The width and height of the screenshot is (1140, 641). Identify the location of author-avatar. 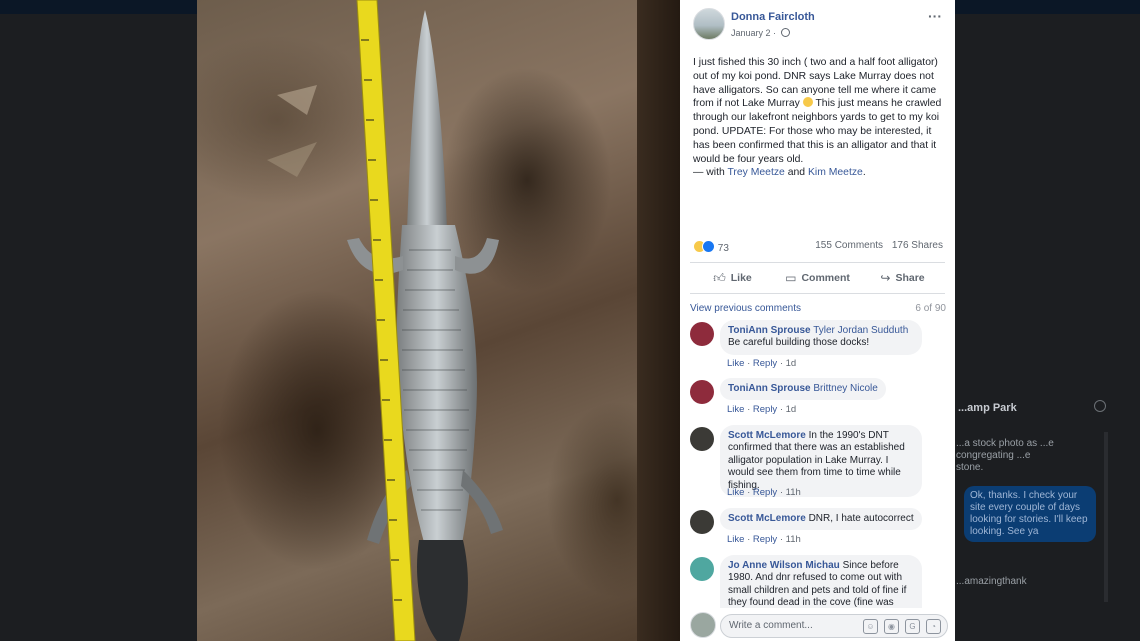
(709, 24).